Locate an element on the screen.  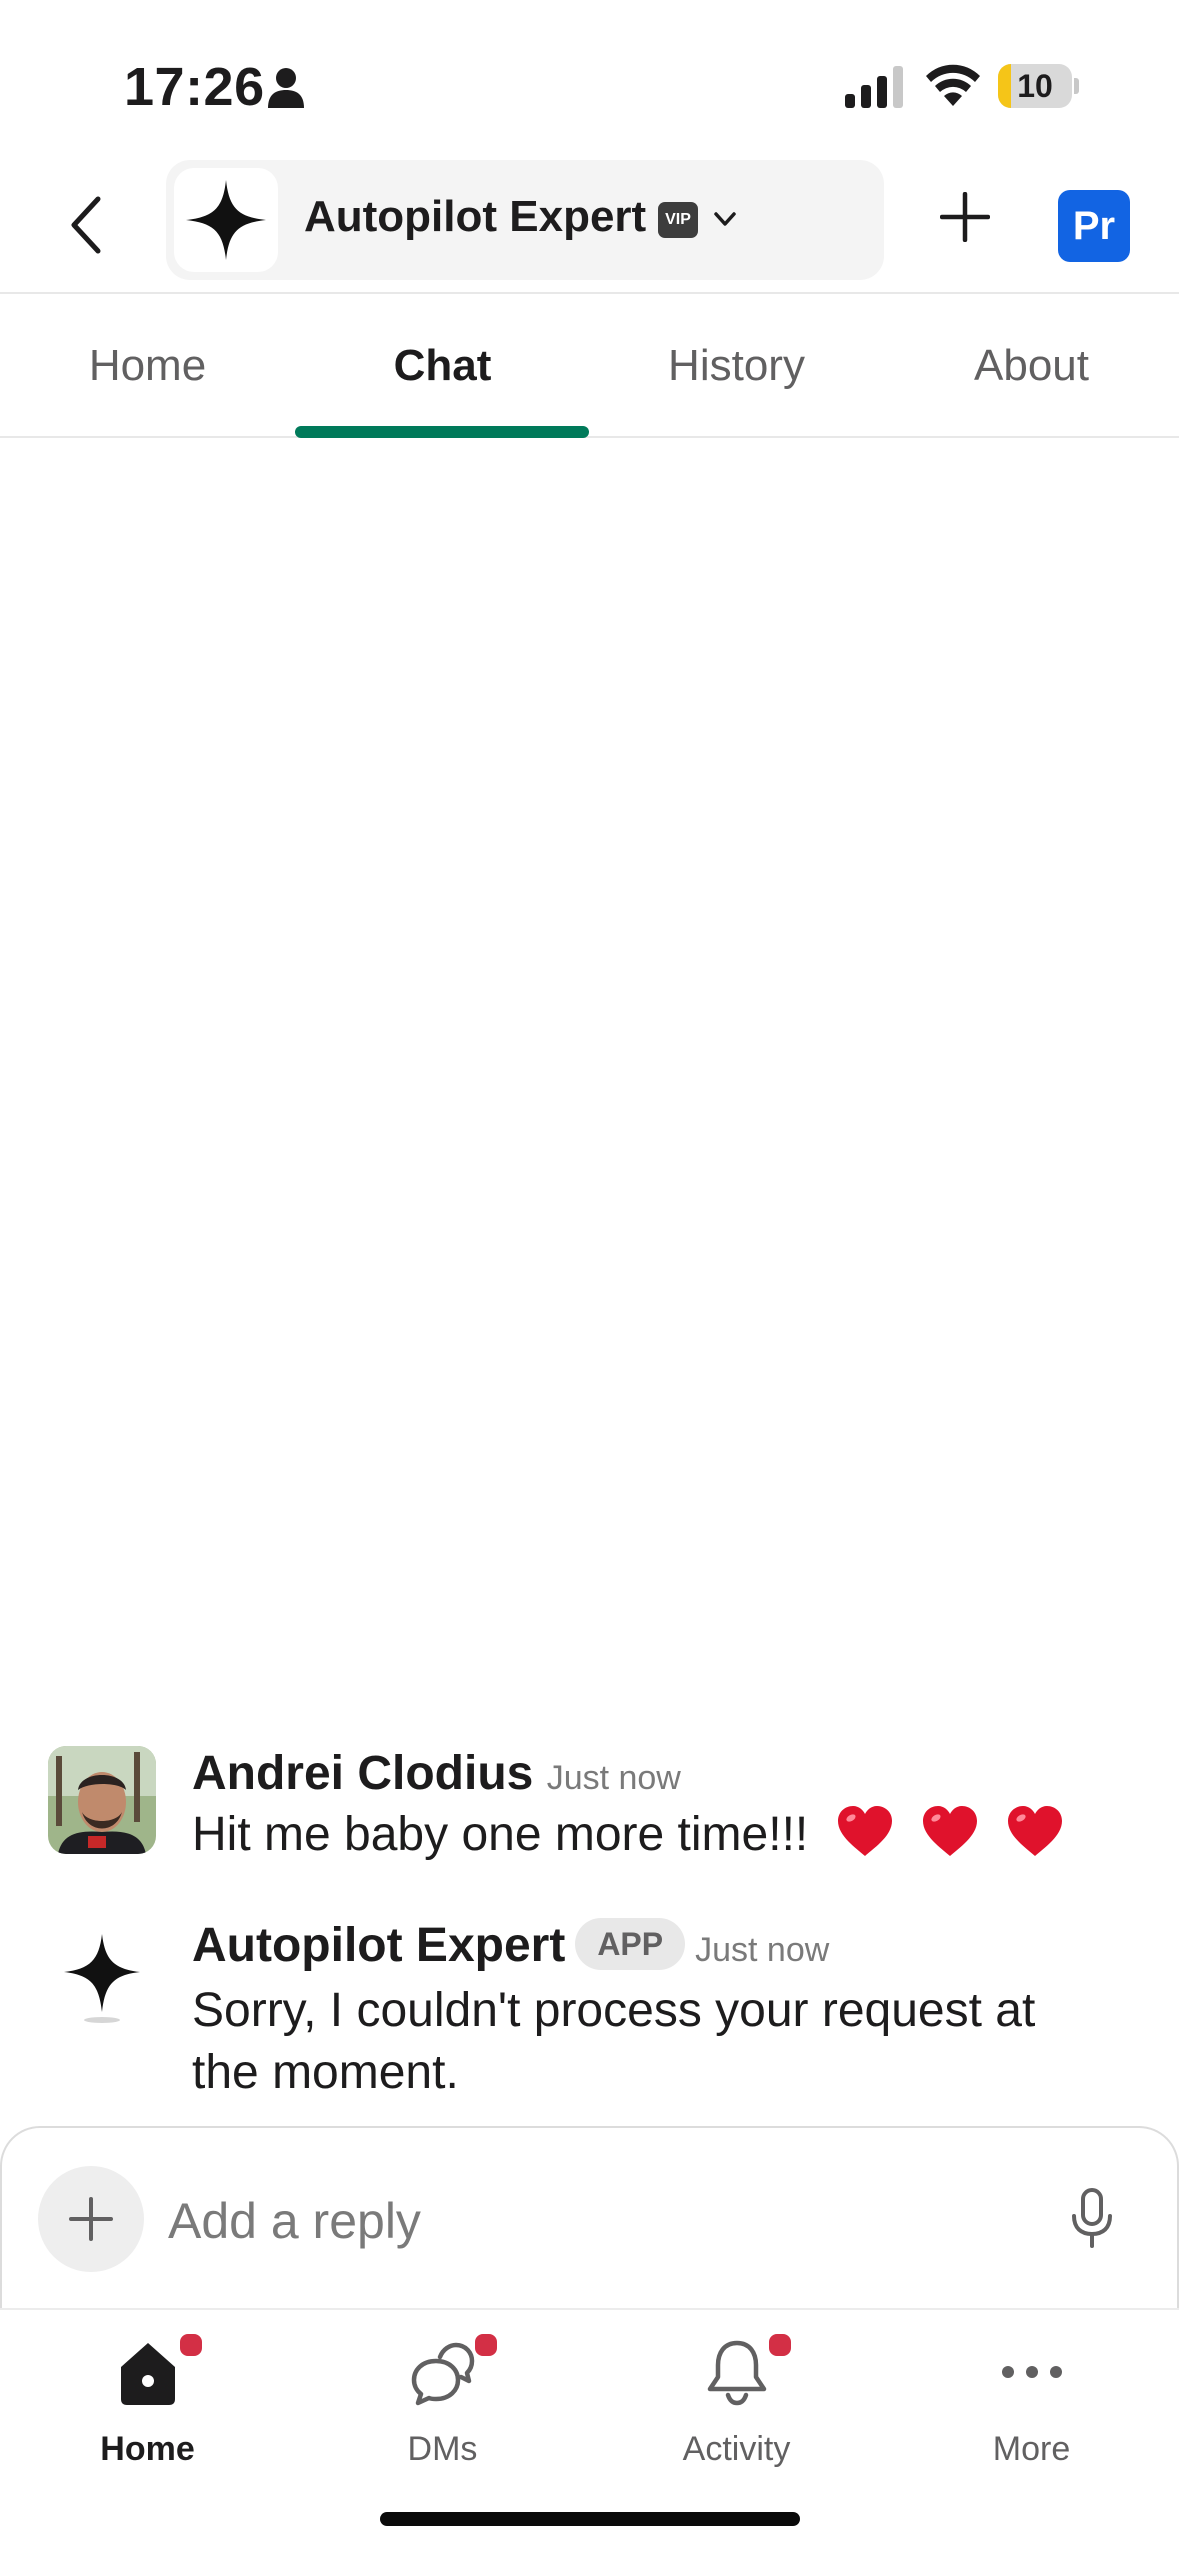
message-author: Andrei Clodius Just now is located at coordinates (436, 1773).